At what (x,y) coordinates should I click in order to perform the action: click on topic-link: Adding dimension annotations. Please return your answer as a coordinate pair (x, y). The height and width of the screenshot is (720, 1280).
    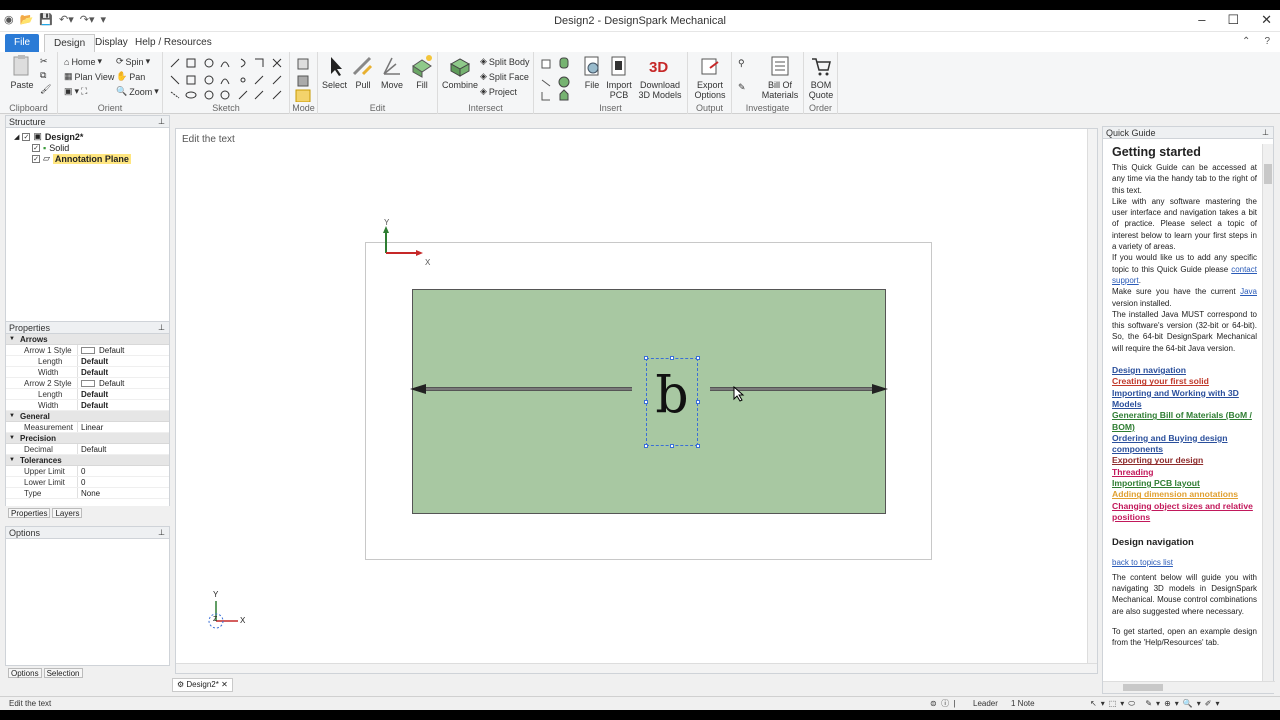
    Looking at the image, I should click on (1184, 494).